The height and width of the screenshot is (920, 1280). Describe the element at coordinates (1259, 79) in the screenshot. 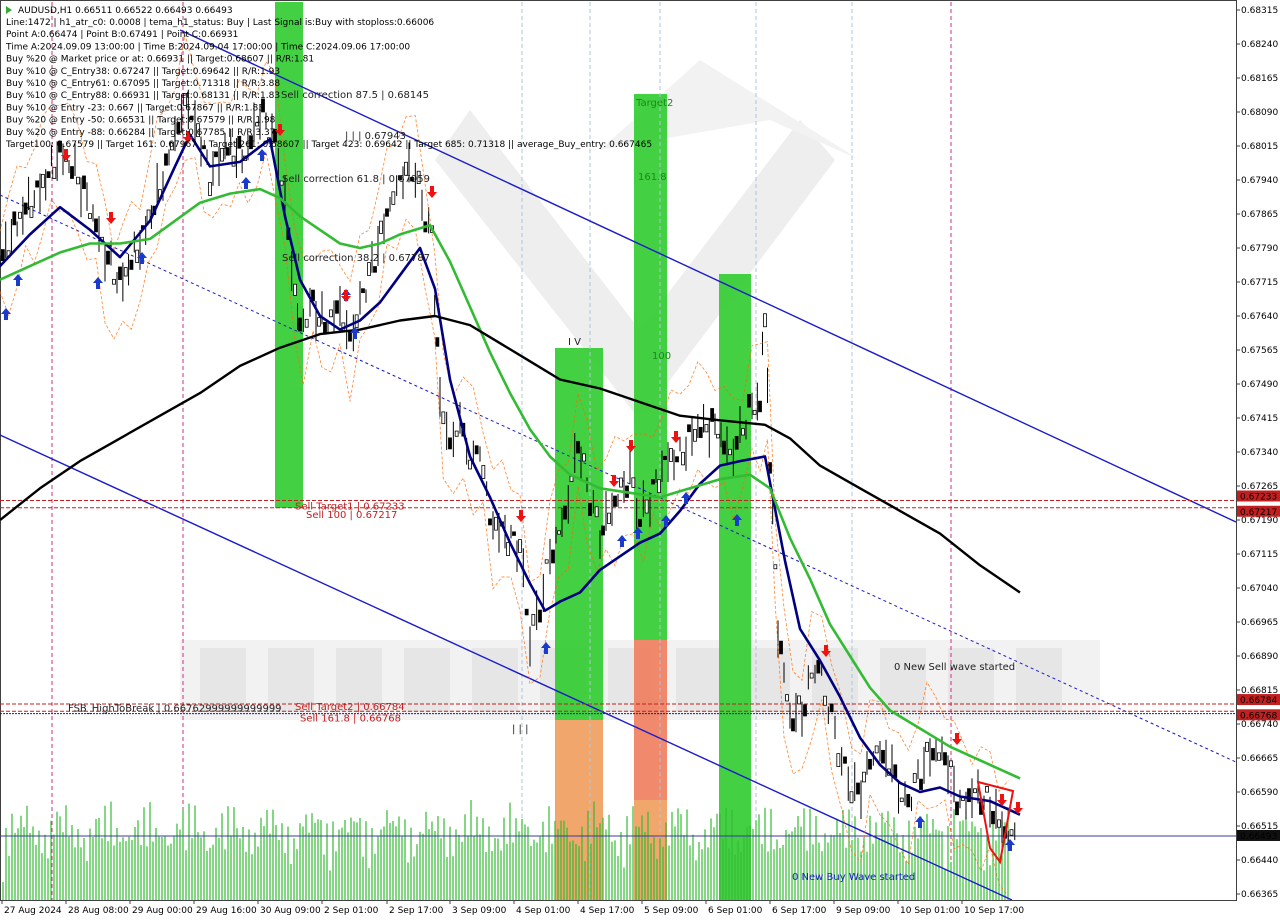

I see `price-tick-label: 0.68165` at that location.